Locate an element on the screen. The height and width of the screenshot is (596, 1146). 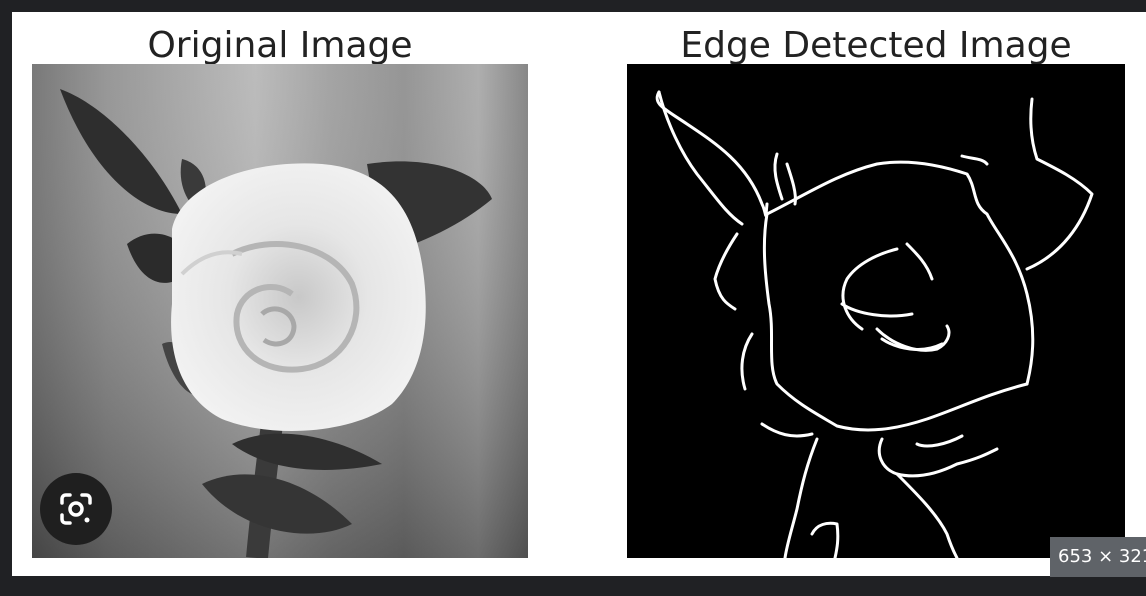
original-image-title: Original Image is located at coordinates (280, 45).